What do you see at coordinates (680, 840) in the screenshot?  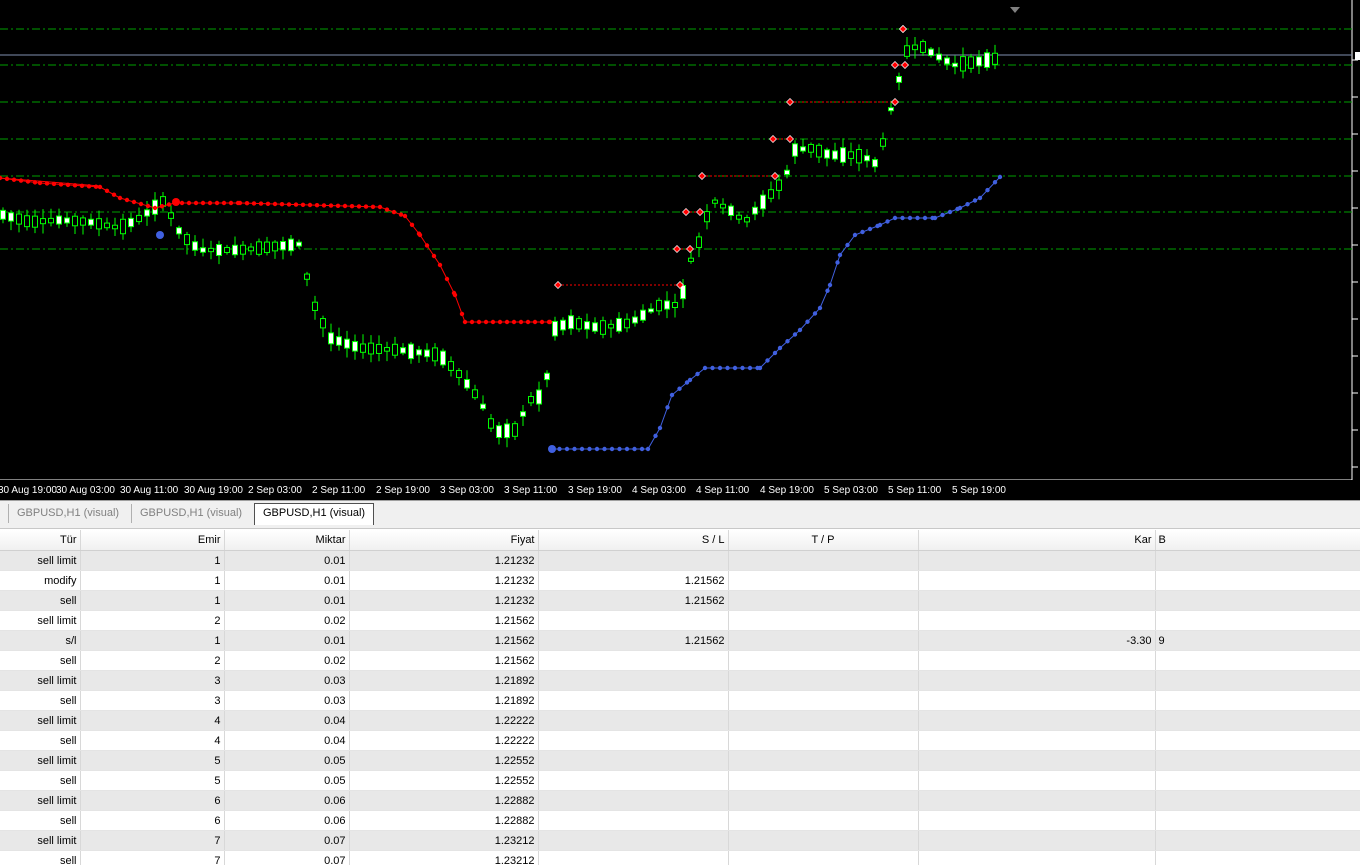 I see `table-row: sell limit 7 0.07 1.23212` at bounding box center [680, 840].